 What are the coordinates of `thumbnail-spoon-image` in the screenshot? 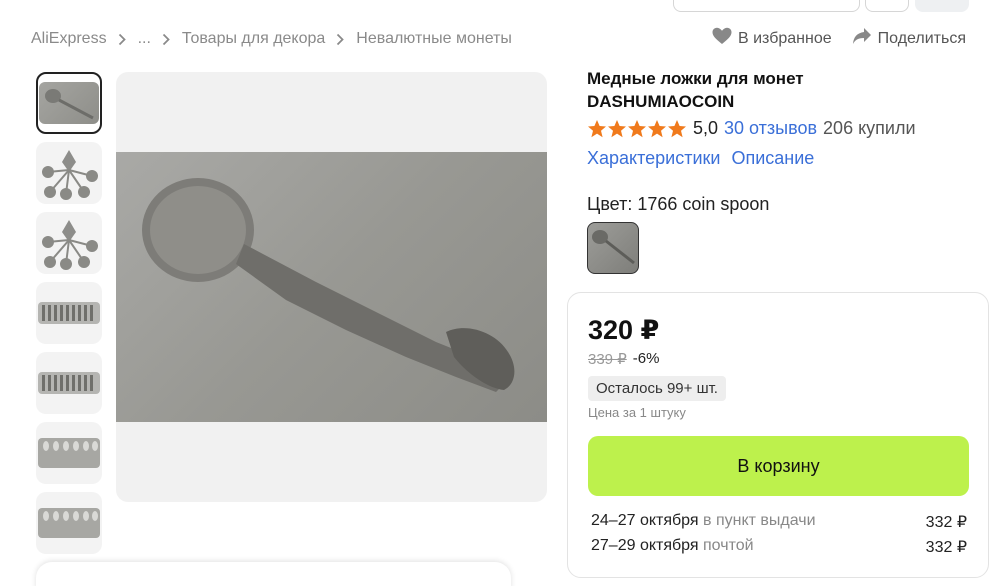 It's located at (69, 103).